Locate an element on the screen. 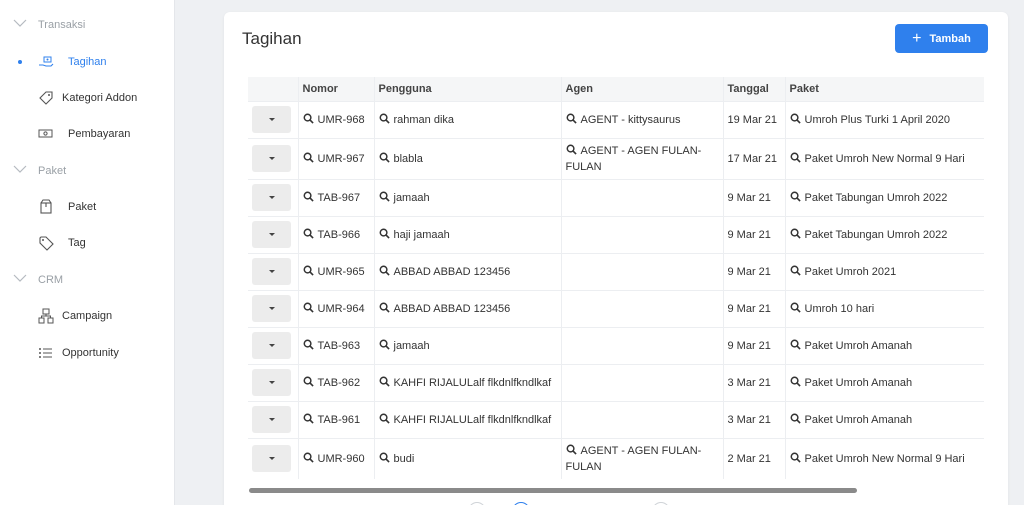  cell-nomor: UMR-968 is located at coordinates (335, 119).